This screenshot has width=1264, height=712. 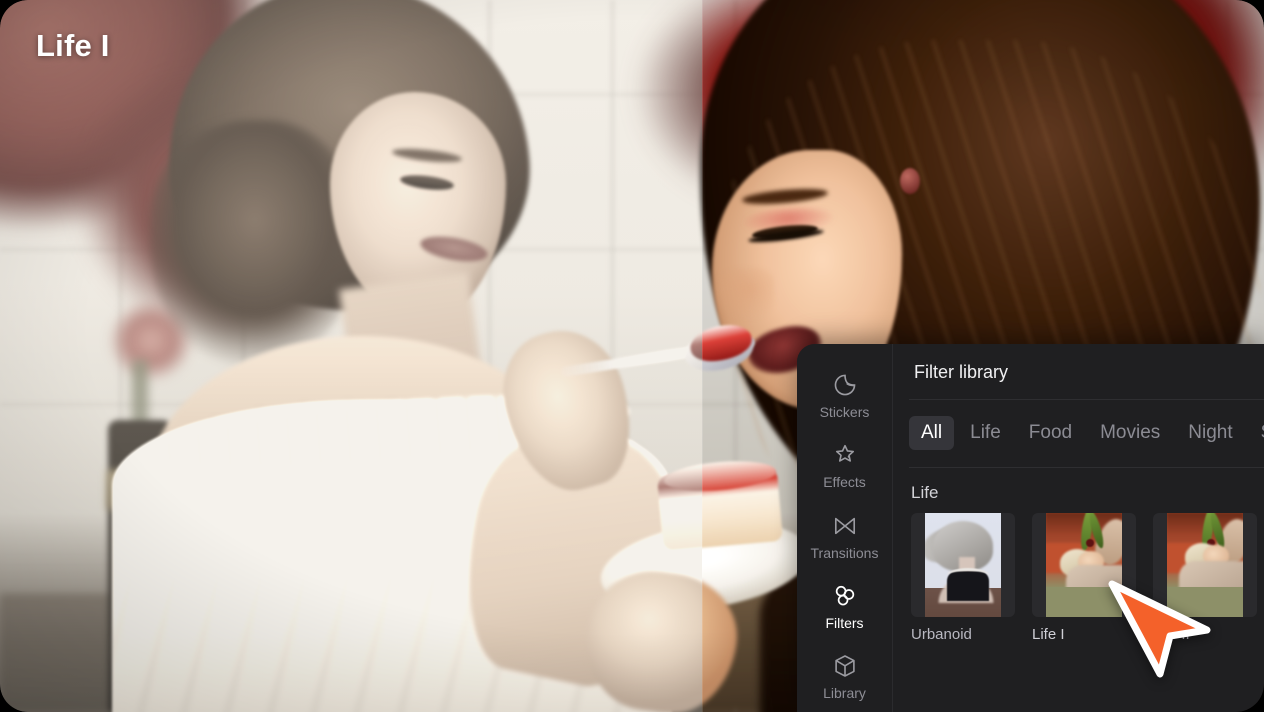 I want to click on filter-thumb-life-ii: Life II, so click(x=1205, y=577).